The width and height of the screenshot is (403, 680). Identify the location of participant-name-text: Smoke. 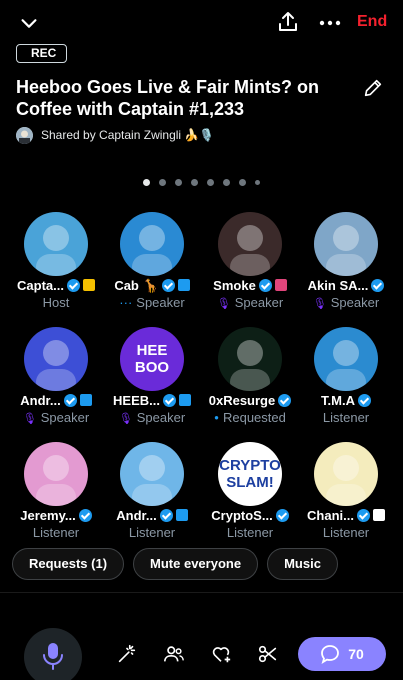
(234, 285).